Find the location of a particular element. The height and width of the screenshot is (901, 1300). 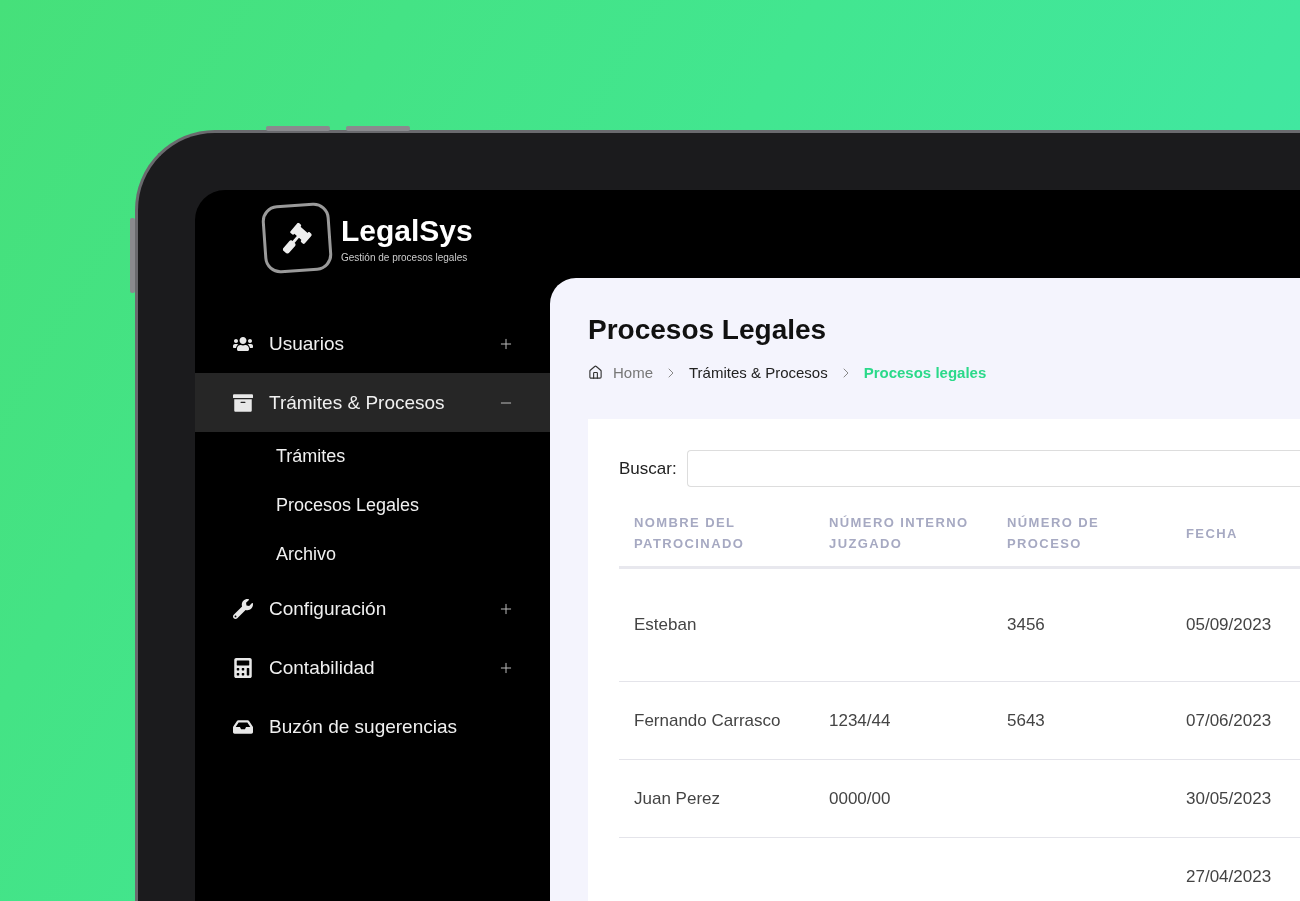

wrench-icon is located at coordinates (243, 608).